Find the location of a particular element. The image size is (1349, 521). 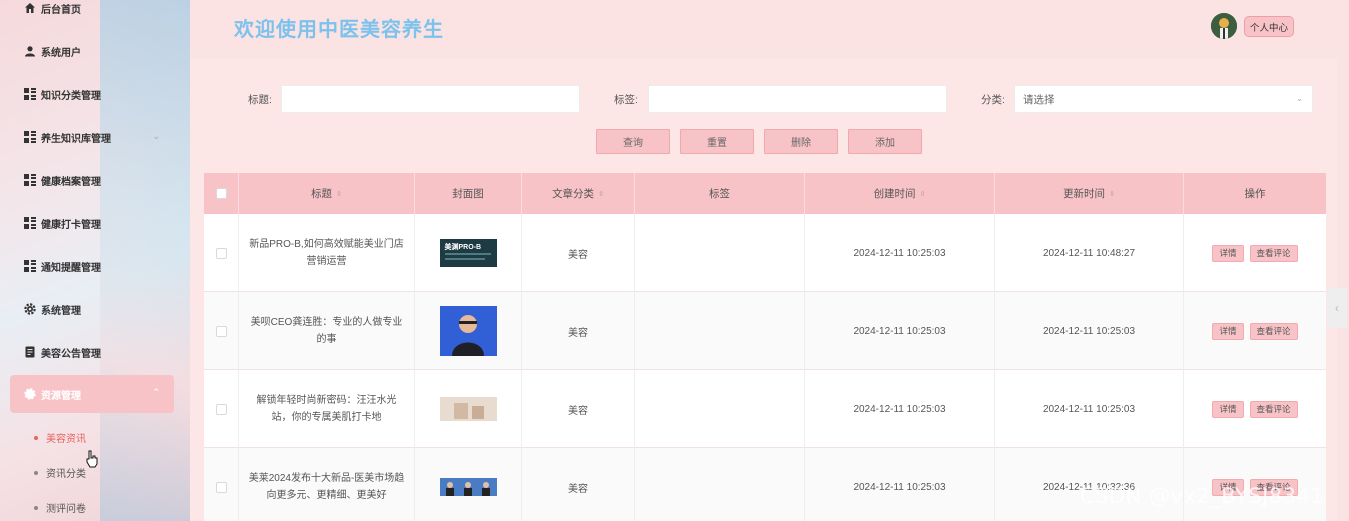

column-category: 文章分类 ⇳ is located at coordinates (578, 193).